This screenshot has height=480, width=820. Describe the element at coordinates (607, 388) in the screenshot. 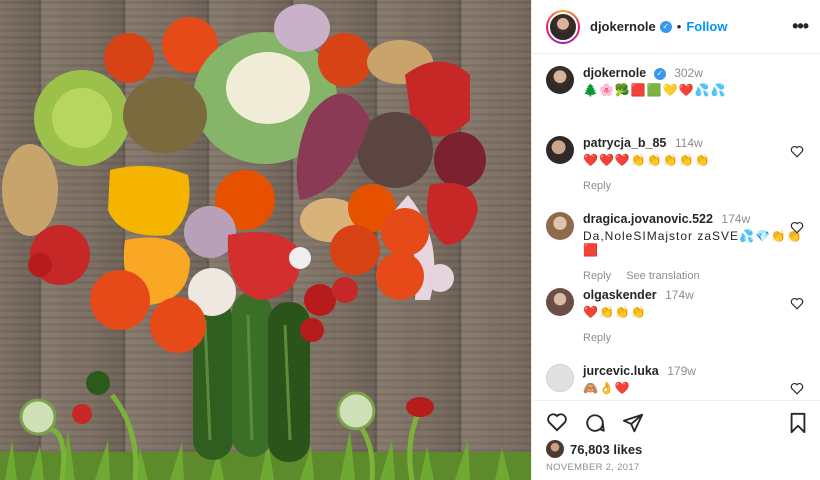

I see `comment-text: 🙈👌❤️` at that location.